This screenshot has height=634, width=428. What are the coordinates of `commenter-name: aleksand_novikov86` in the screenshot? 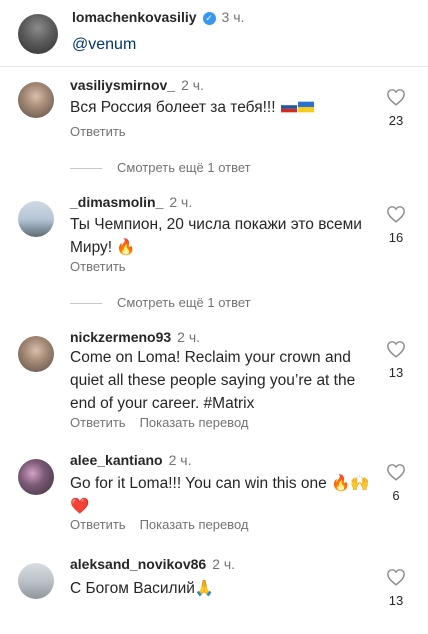 It's located at (138, 564).